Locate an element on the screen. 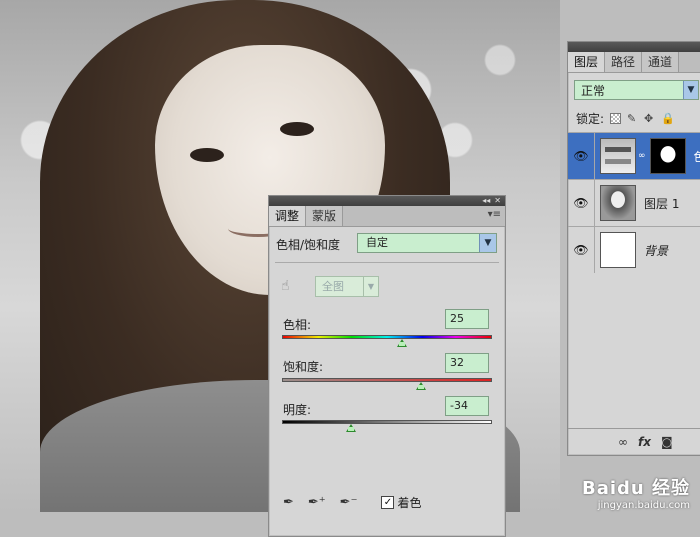  add-mask-icon: ◙ is located at coordinates (667, 442).